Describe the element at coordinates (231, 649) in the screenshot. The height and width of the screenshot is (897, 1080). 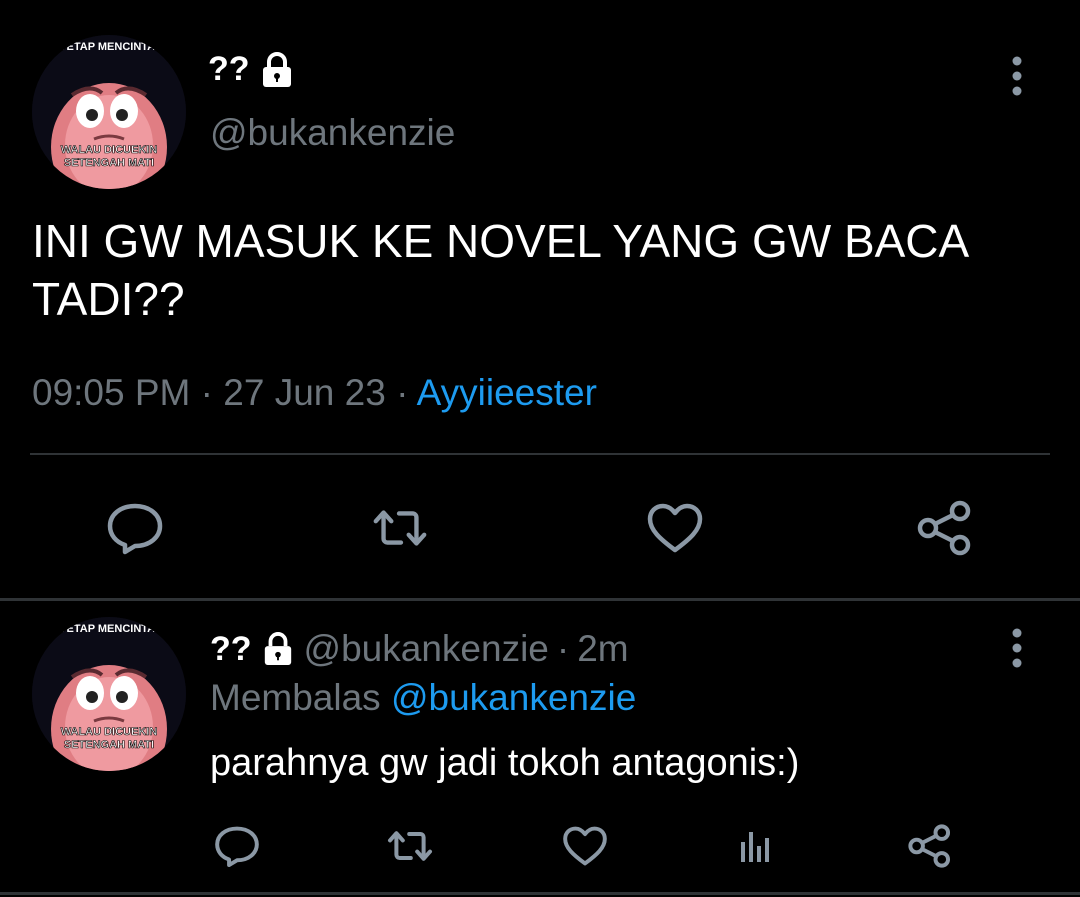
I see `reply-display-name: ??` at that location.